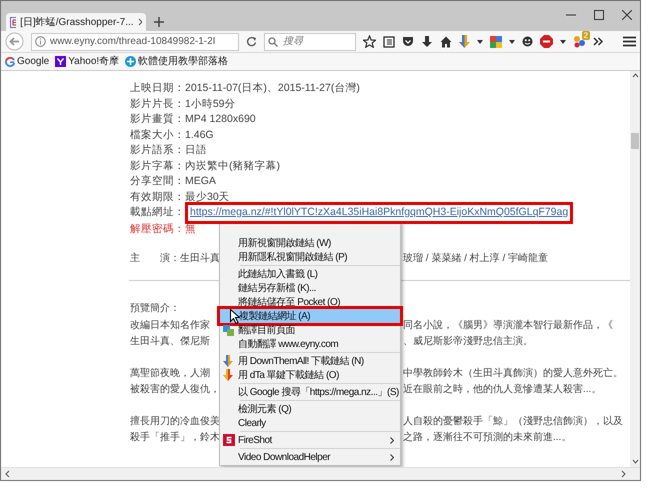 This screenshot has width=649, height=488. What do you see at coordinates (157, 212) in the screenshot?
I see `field-label: 載點網址：` at bounding box center [157, 212].